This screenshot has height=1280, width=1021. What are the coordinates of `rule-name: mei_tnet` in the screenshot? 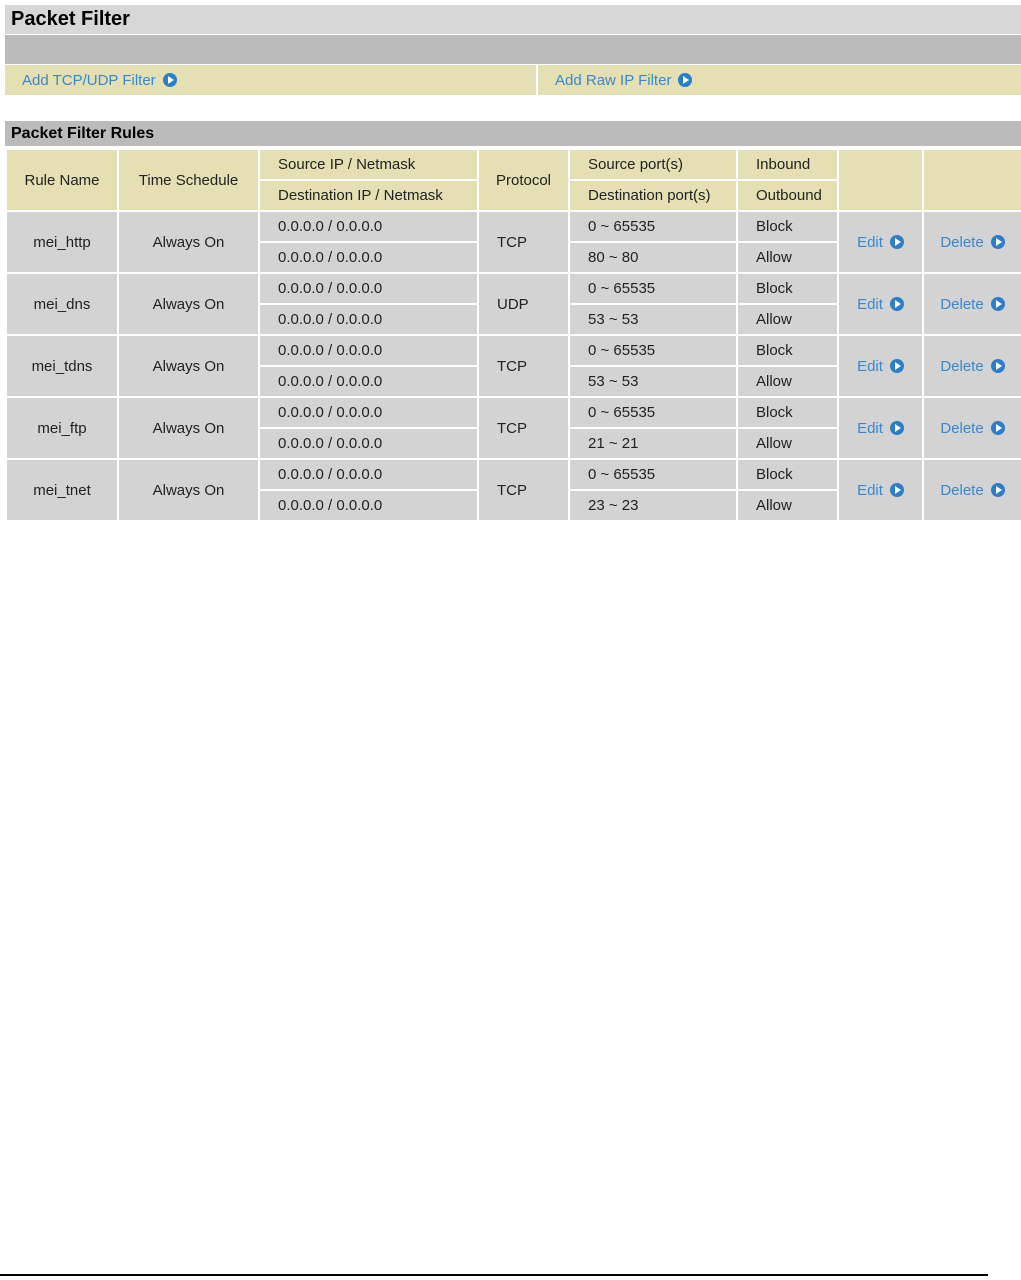 It's located at (62, 490).